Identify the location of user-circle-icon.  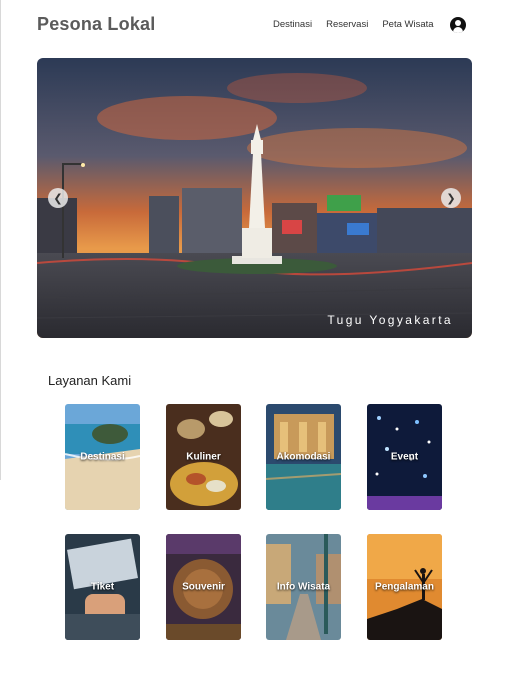
(458, 25).